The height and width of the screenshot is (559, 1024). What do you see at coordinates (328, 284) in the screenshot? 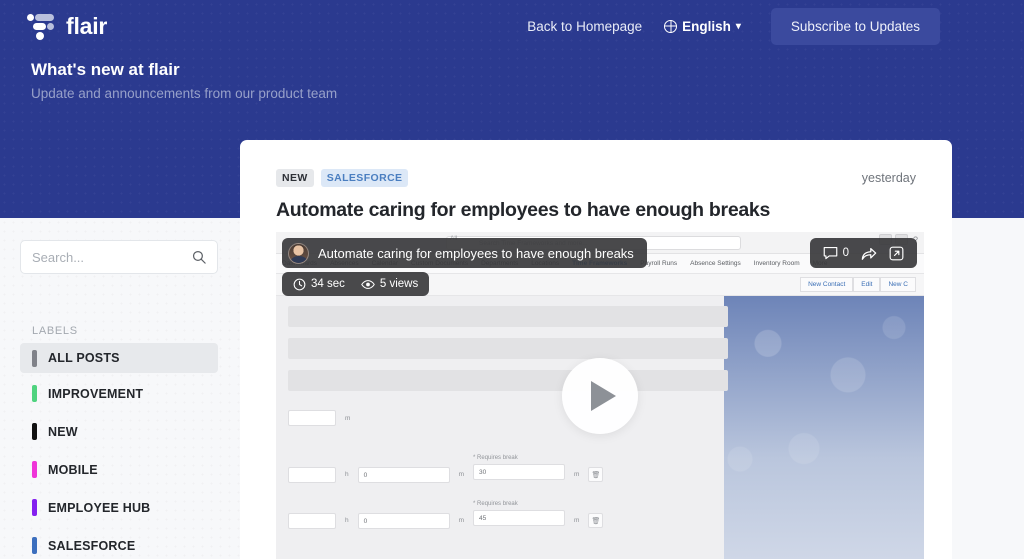
I see `video-duration-text: 34 sec` at bounding box center [328, 284].